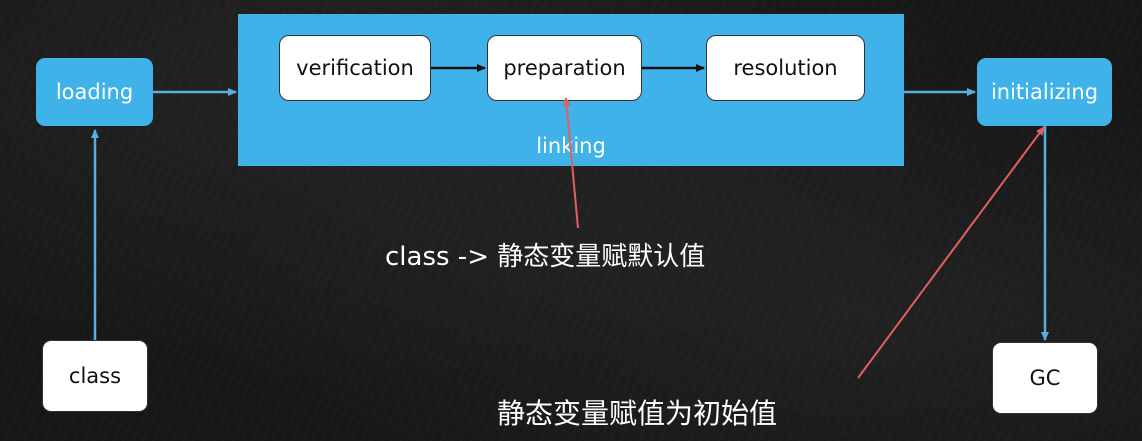 The image size is (1142, 441). What do you see at coordinates (637, 413) in the screenshot?
I see `initializing-note: 静态变量赋值为初始值` at bounding box center [637, 413].